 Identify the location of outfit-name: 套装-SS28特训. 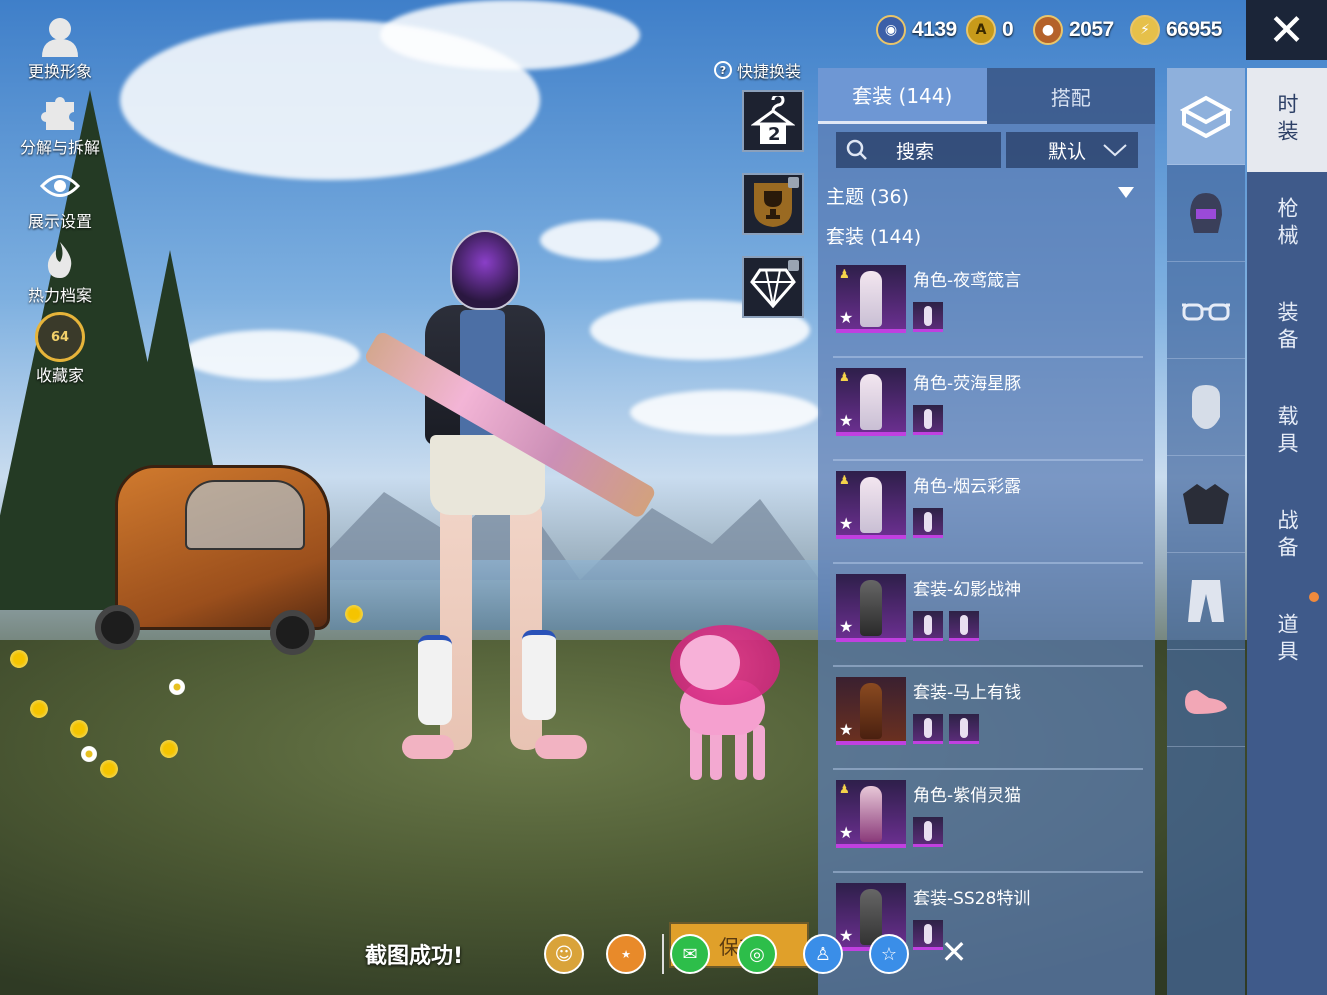
(972, 899).